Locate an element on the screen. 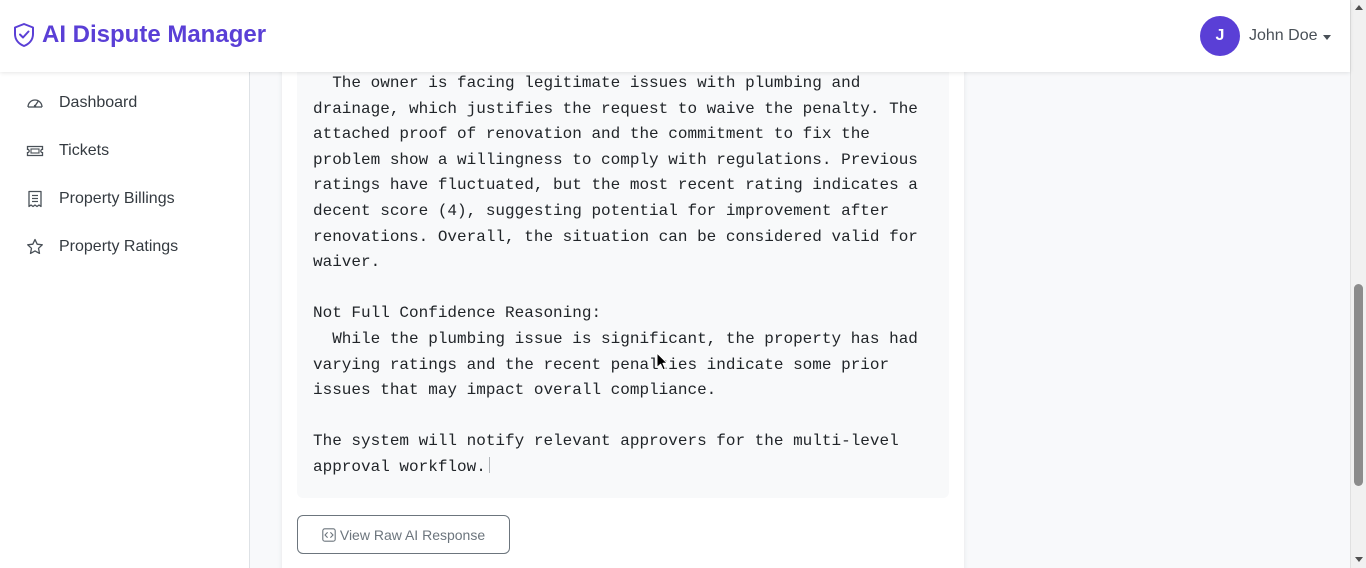  caret-down-icon is located at coordinates (1326, 37).